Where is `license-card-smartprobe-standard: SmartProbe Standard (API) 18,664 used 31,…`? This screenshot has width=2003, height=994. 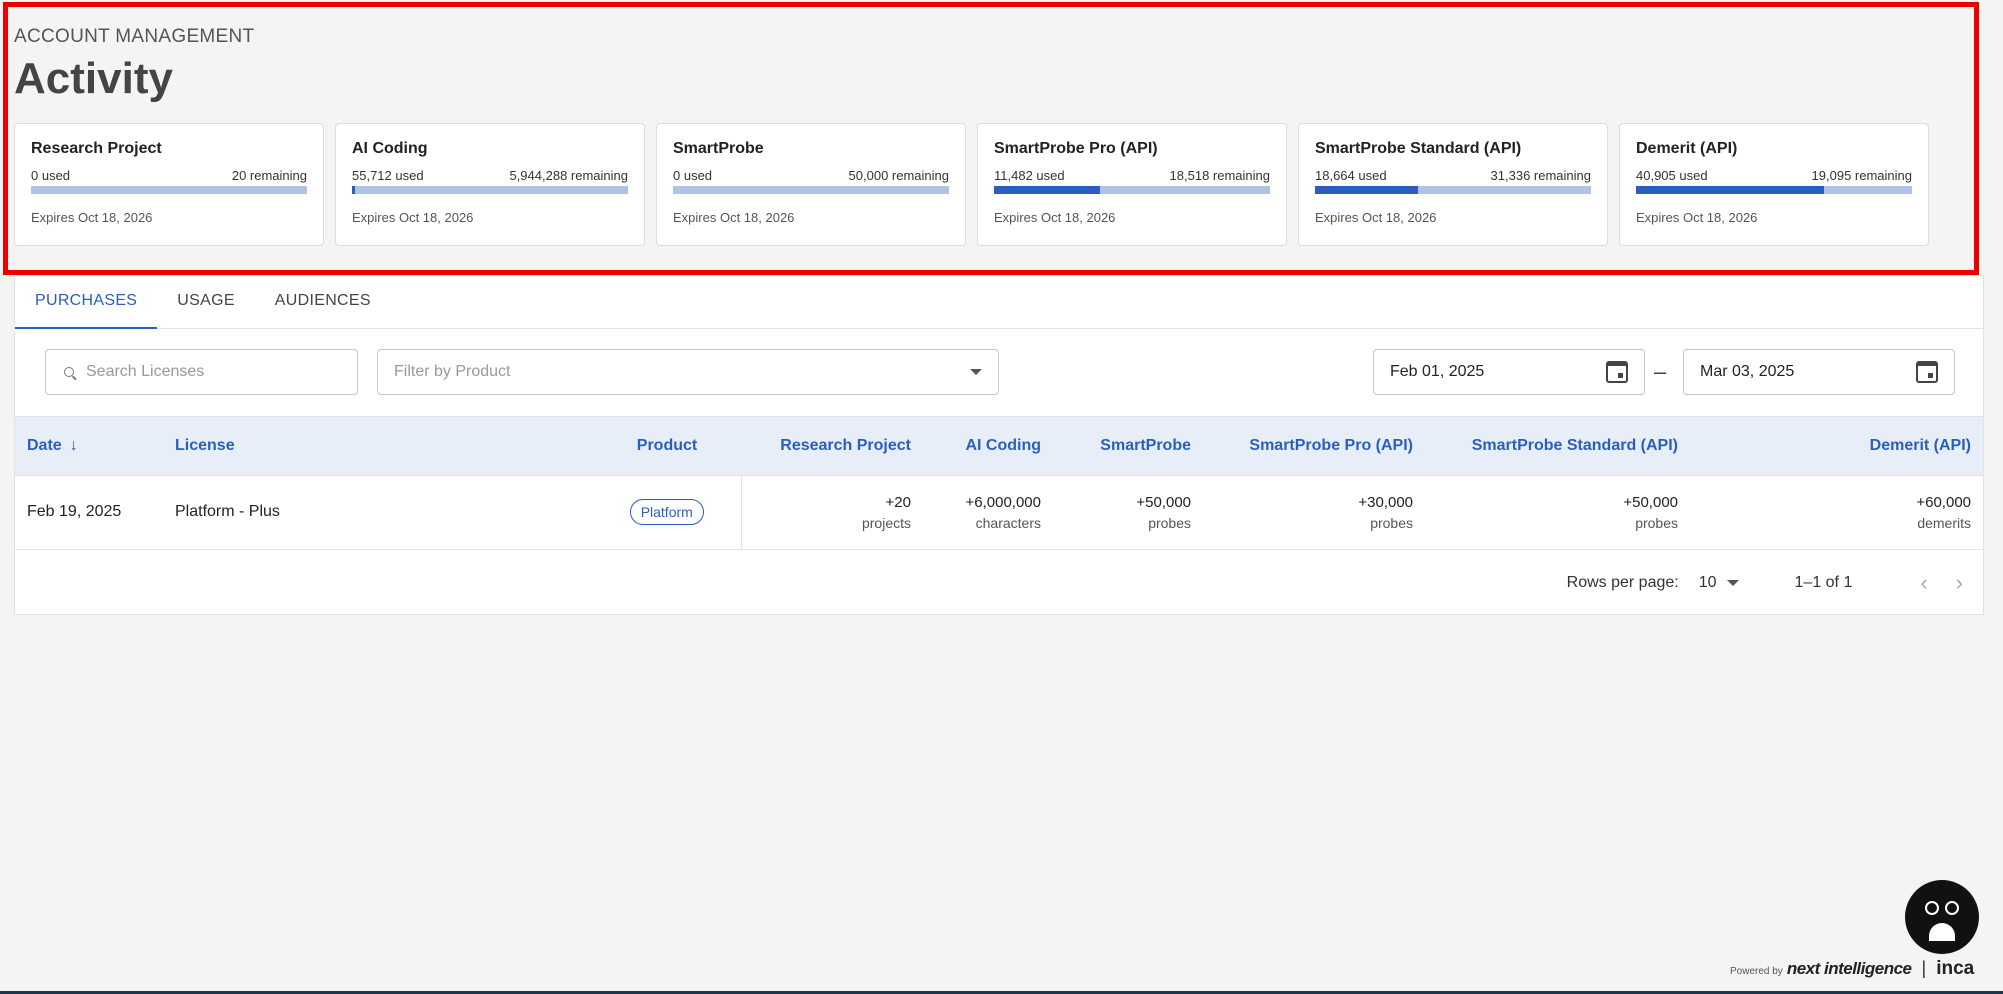
license-card-smartprobe-standard: SmartProbe Standard (API) 18,664 used 31,… is located at coordinates (1453, 184).